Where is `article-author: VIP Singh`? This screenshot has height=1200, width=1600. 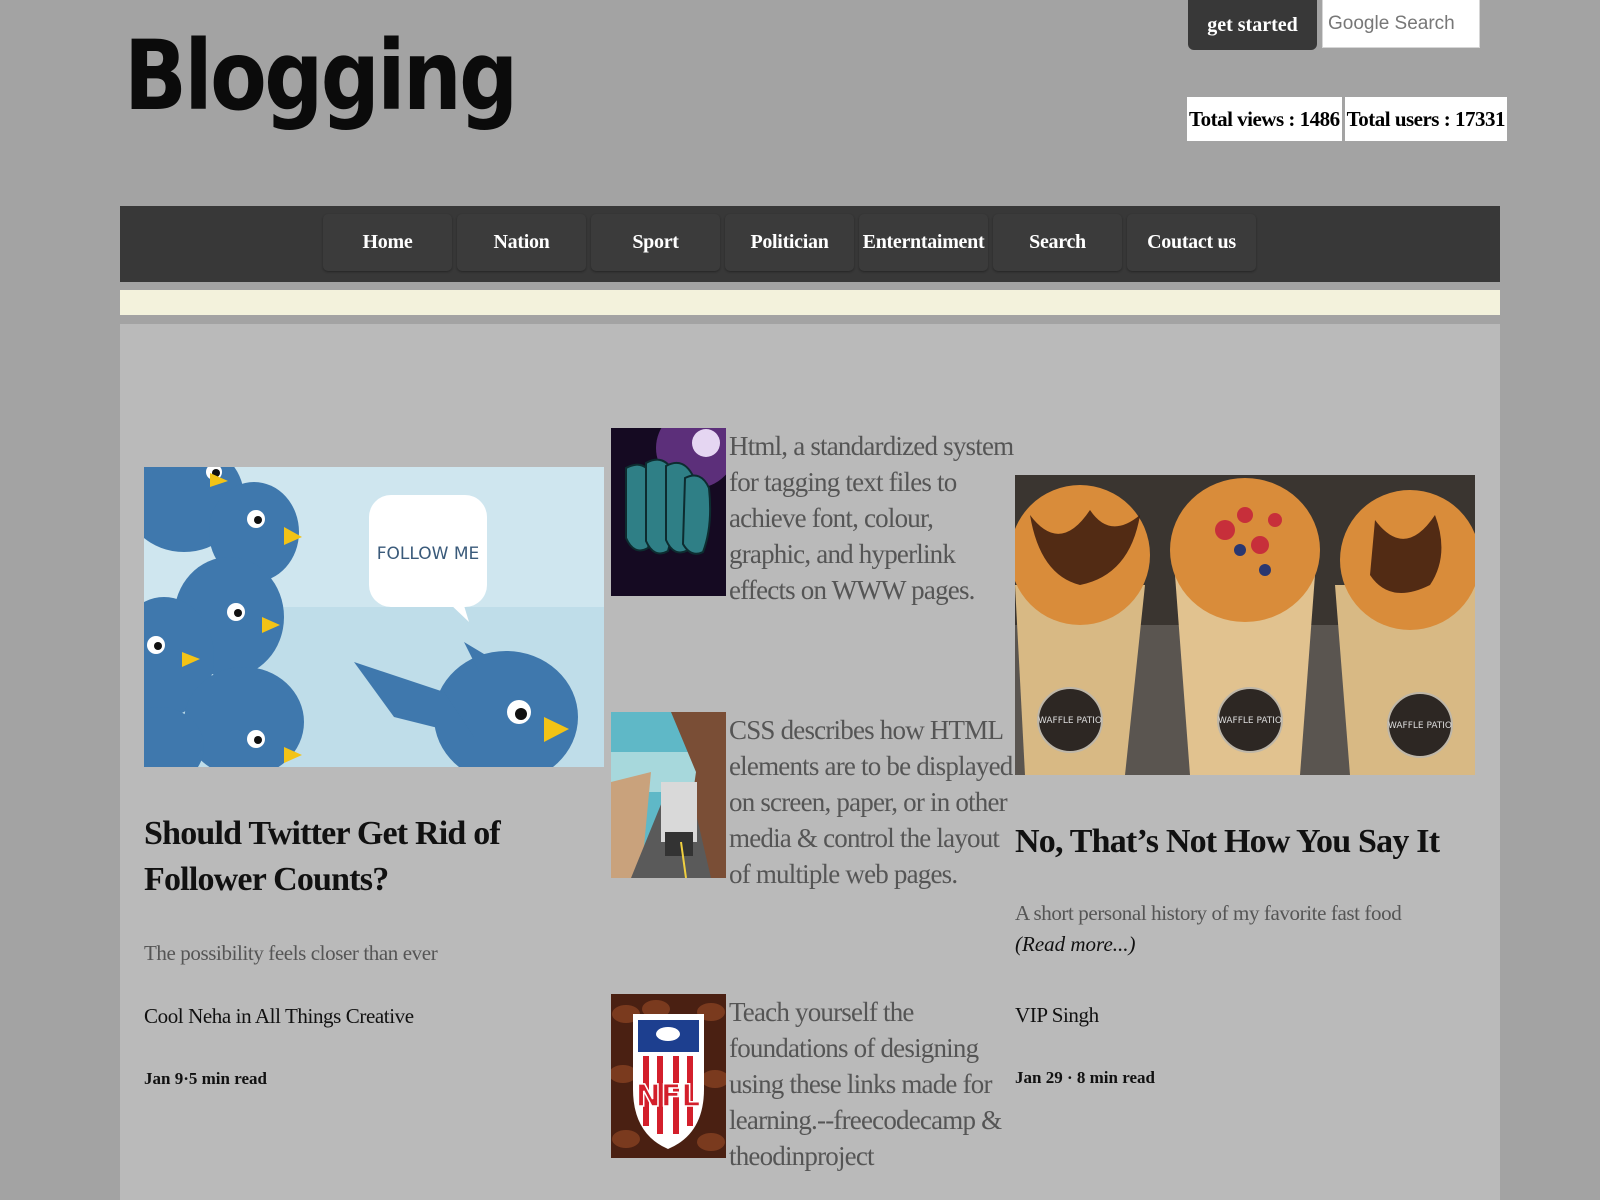 article-author: VIP Singh is located at coordinates (1057, 1015).